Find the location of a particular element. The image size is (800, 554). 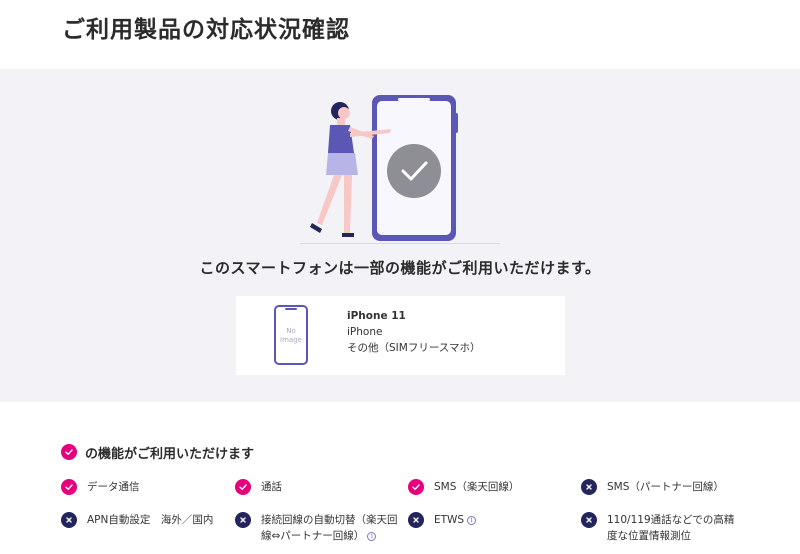

feature-item-data: データ通信 is located at coordinates (146, 487).